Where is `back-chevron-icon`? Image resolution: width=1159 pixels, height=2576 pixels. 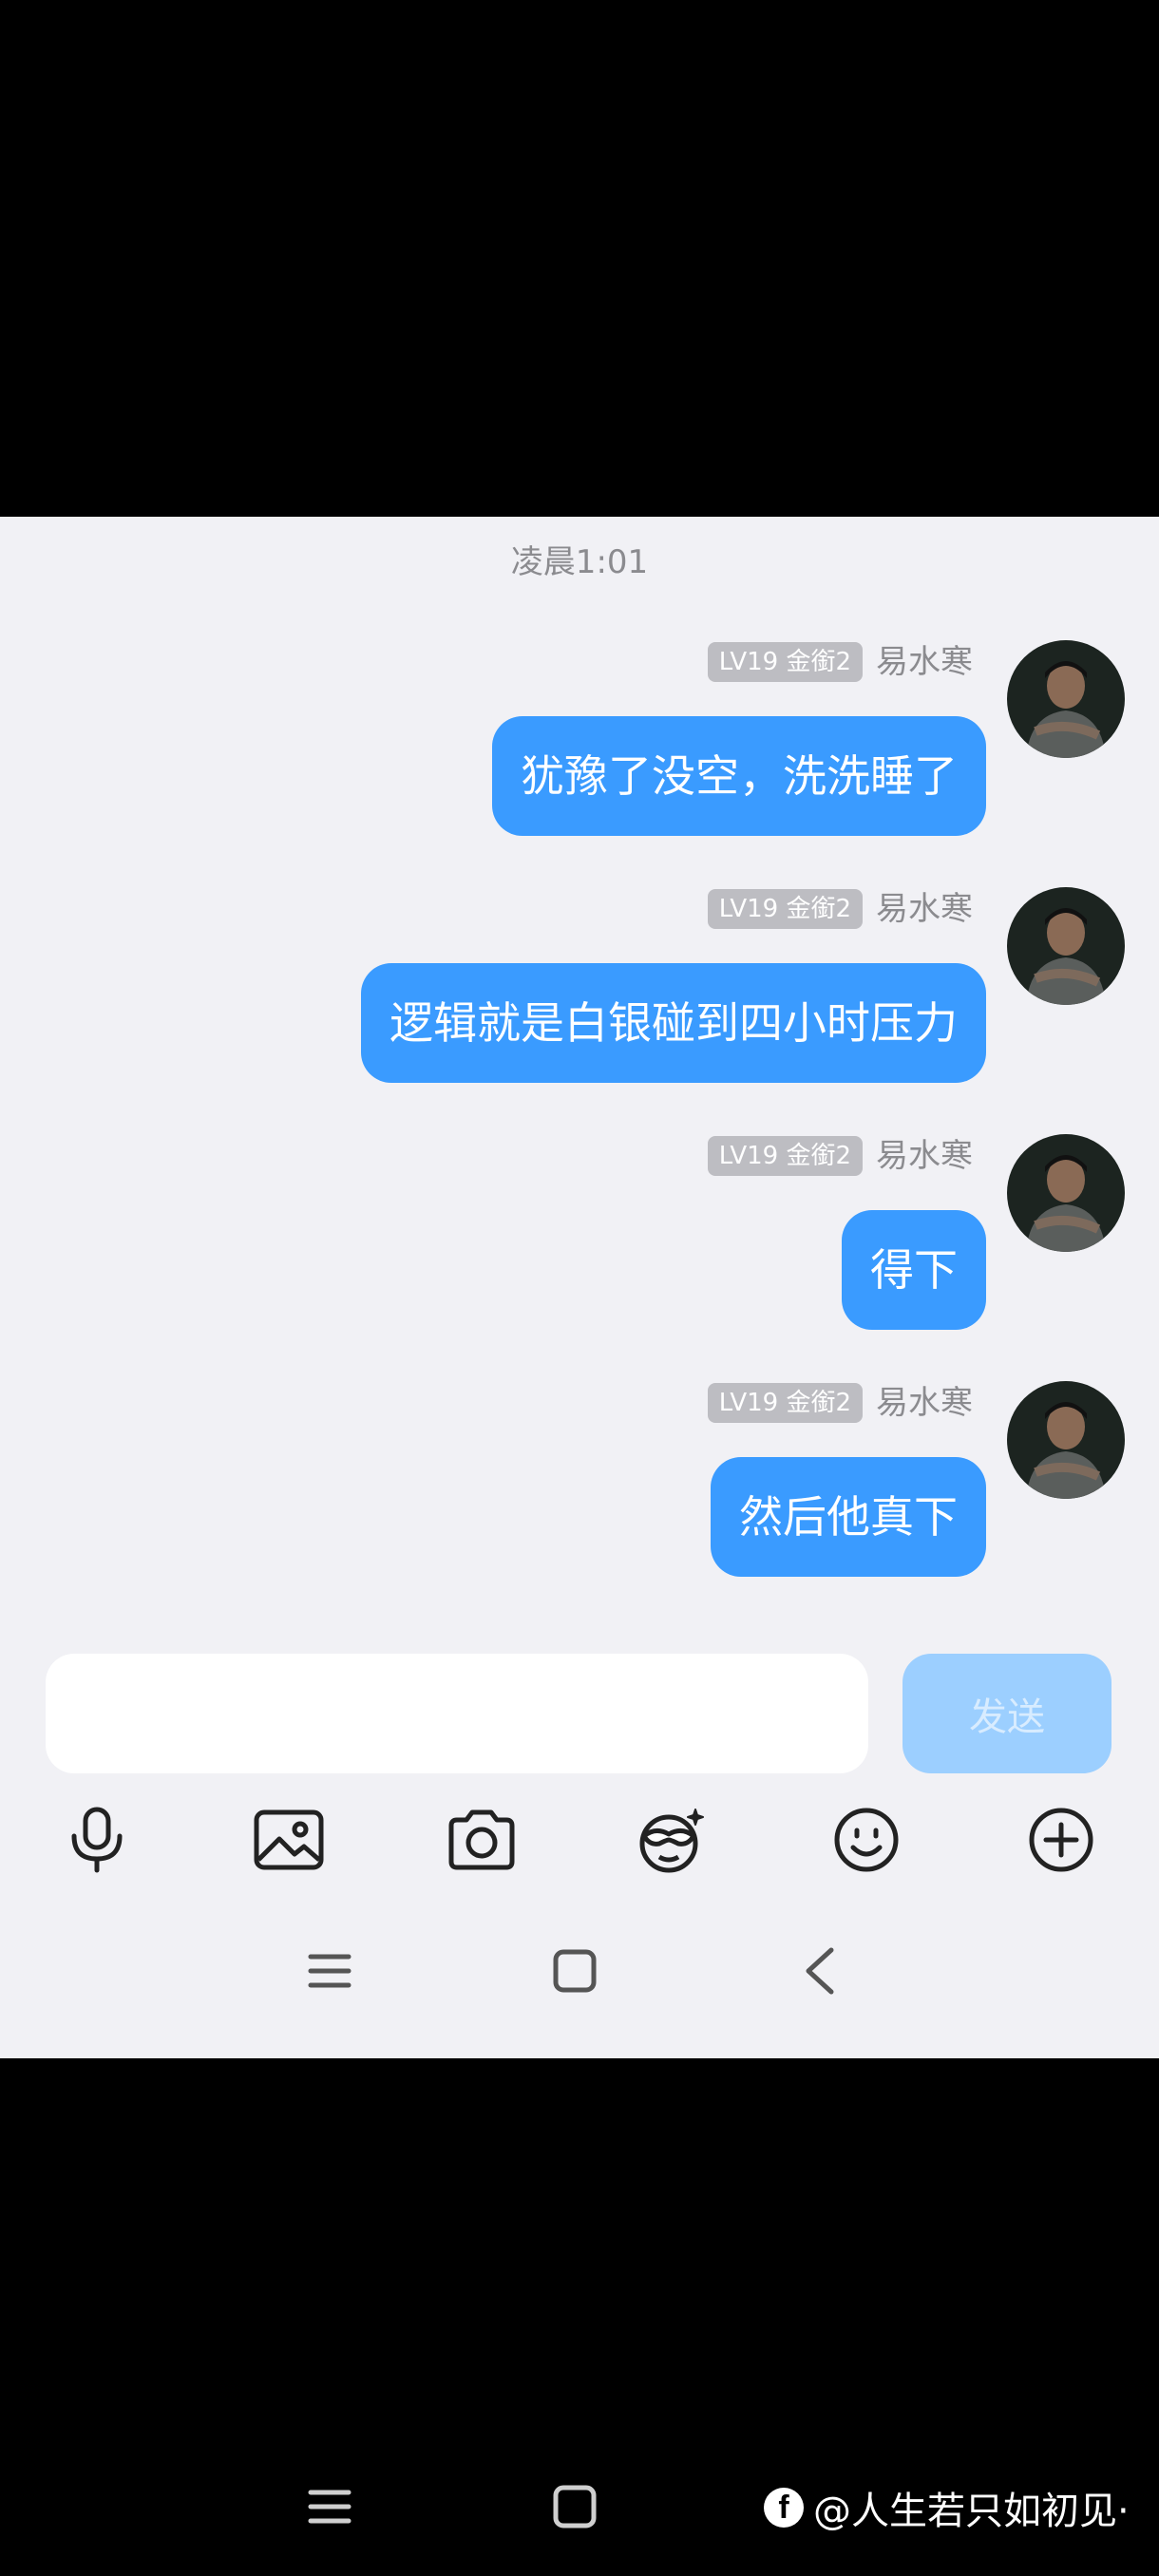 back-chevron-icon is located at coordinates (820, 1971).